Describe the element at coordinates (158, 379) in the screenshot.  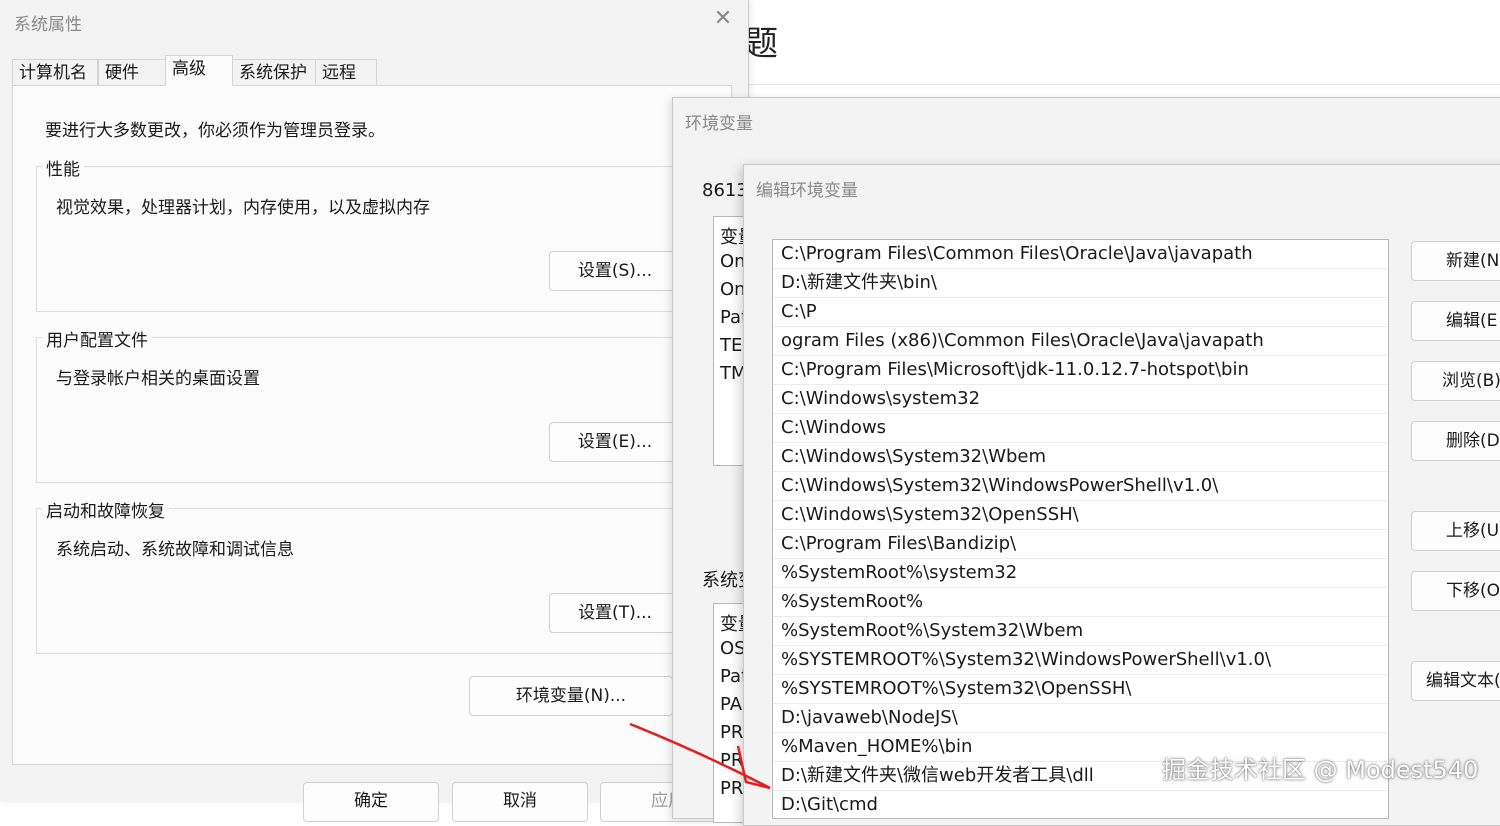
I see `user-profiles-desc: 与登录帐户相关的桌面设置` at that location.